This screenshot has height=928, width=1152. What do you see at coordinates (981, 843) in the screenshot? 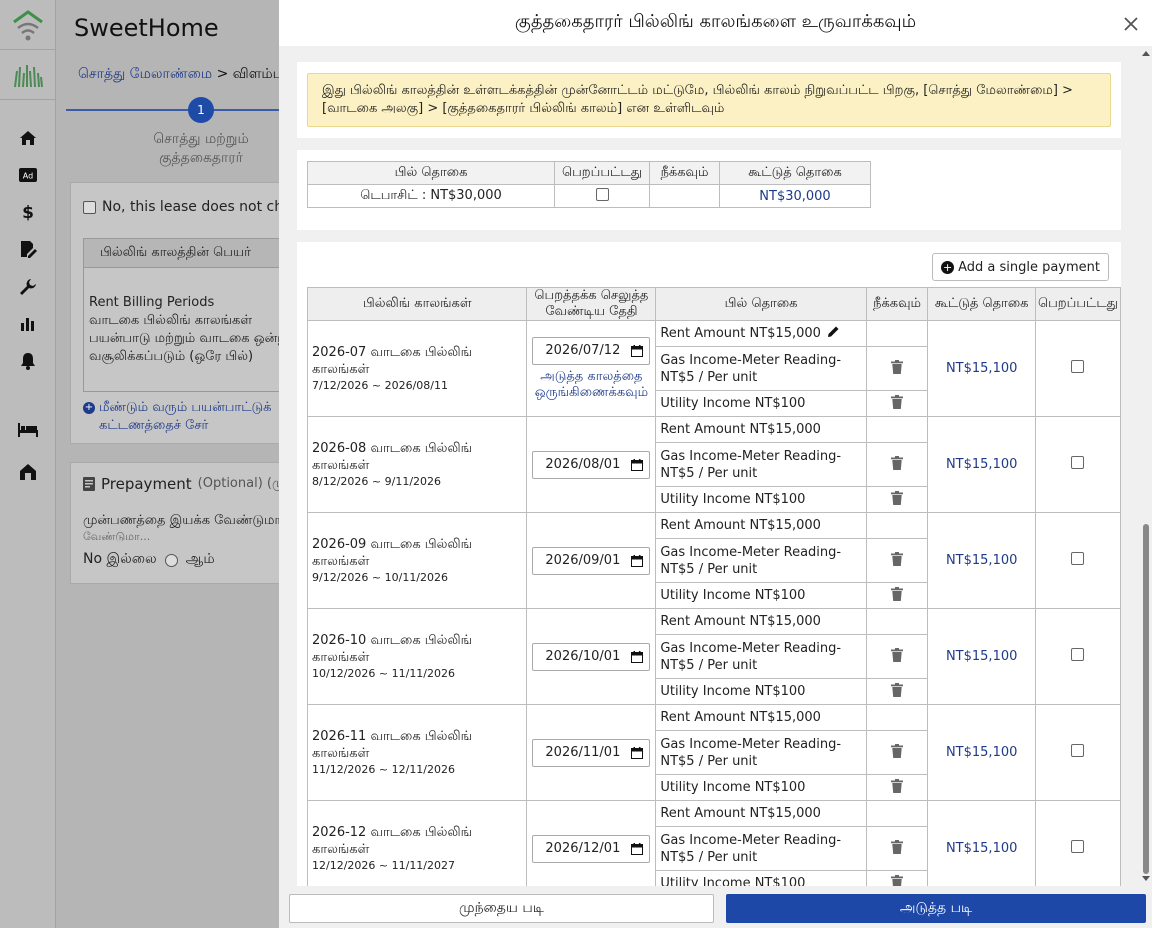
I see `period-total: NT$15,100` at bounding box center [981, 843].